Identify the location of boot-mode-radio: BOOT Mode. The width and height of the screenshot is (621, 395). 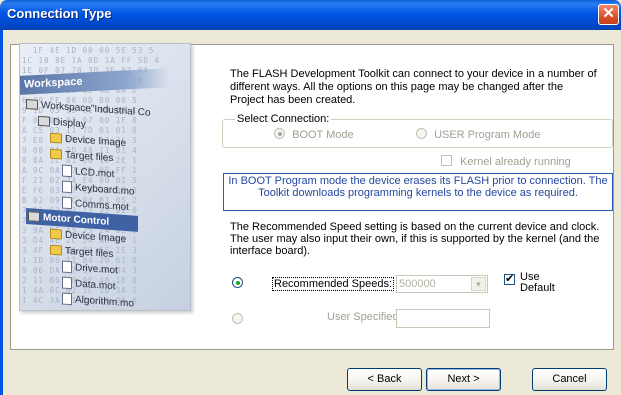
(314, 134).